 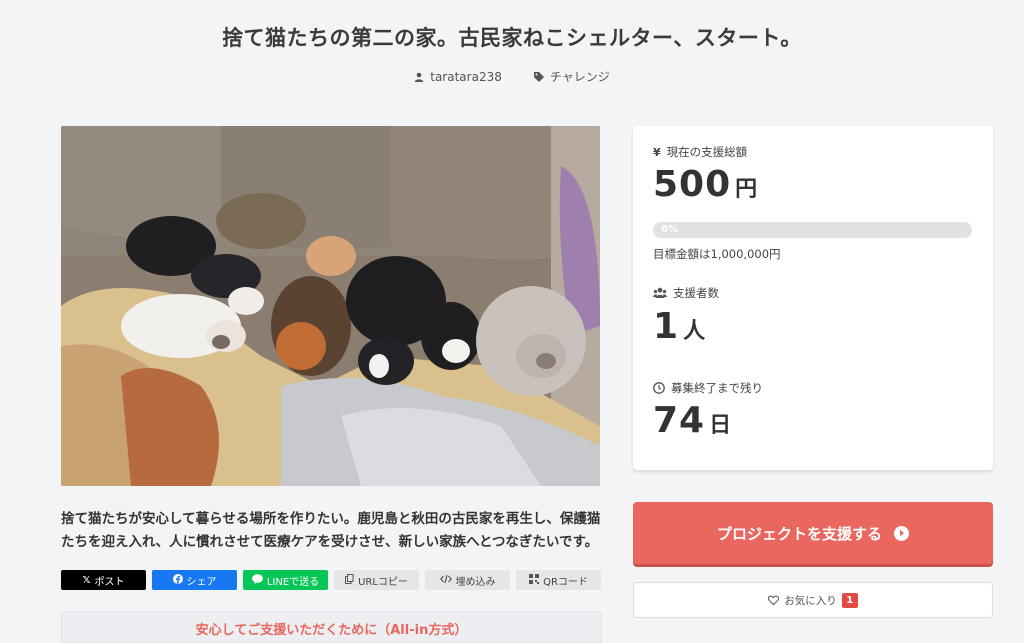 I want to click on author-link: taratara238, so click(x=458, y=76).